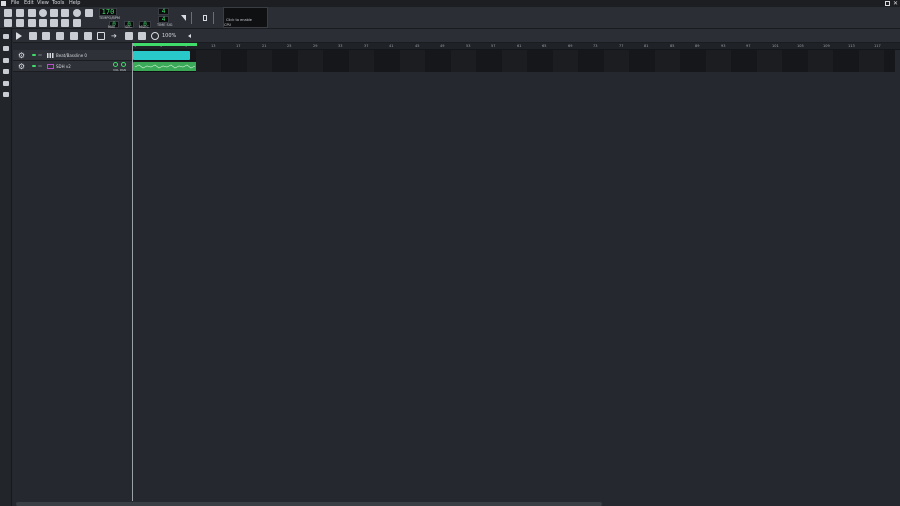 Image resolution: width=900 pixels, height=506 pixels. Describe the element at coordinates (213, 18) in the screenshot. I see `master-pitch-slider` at that location.